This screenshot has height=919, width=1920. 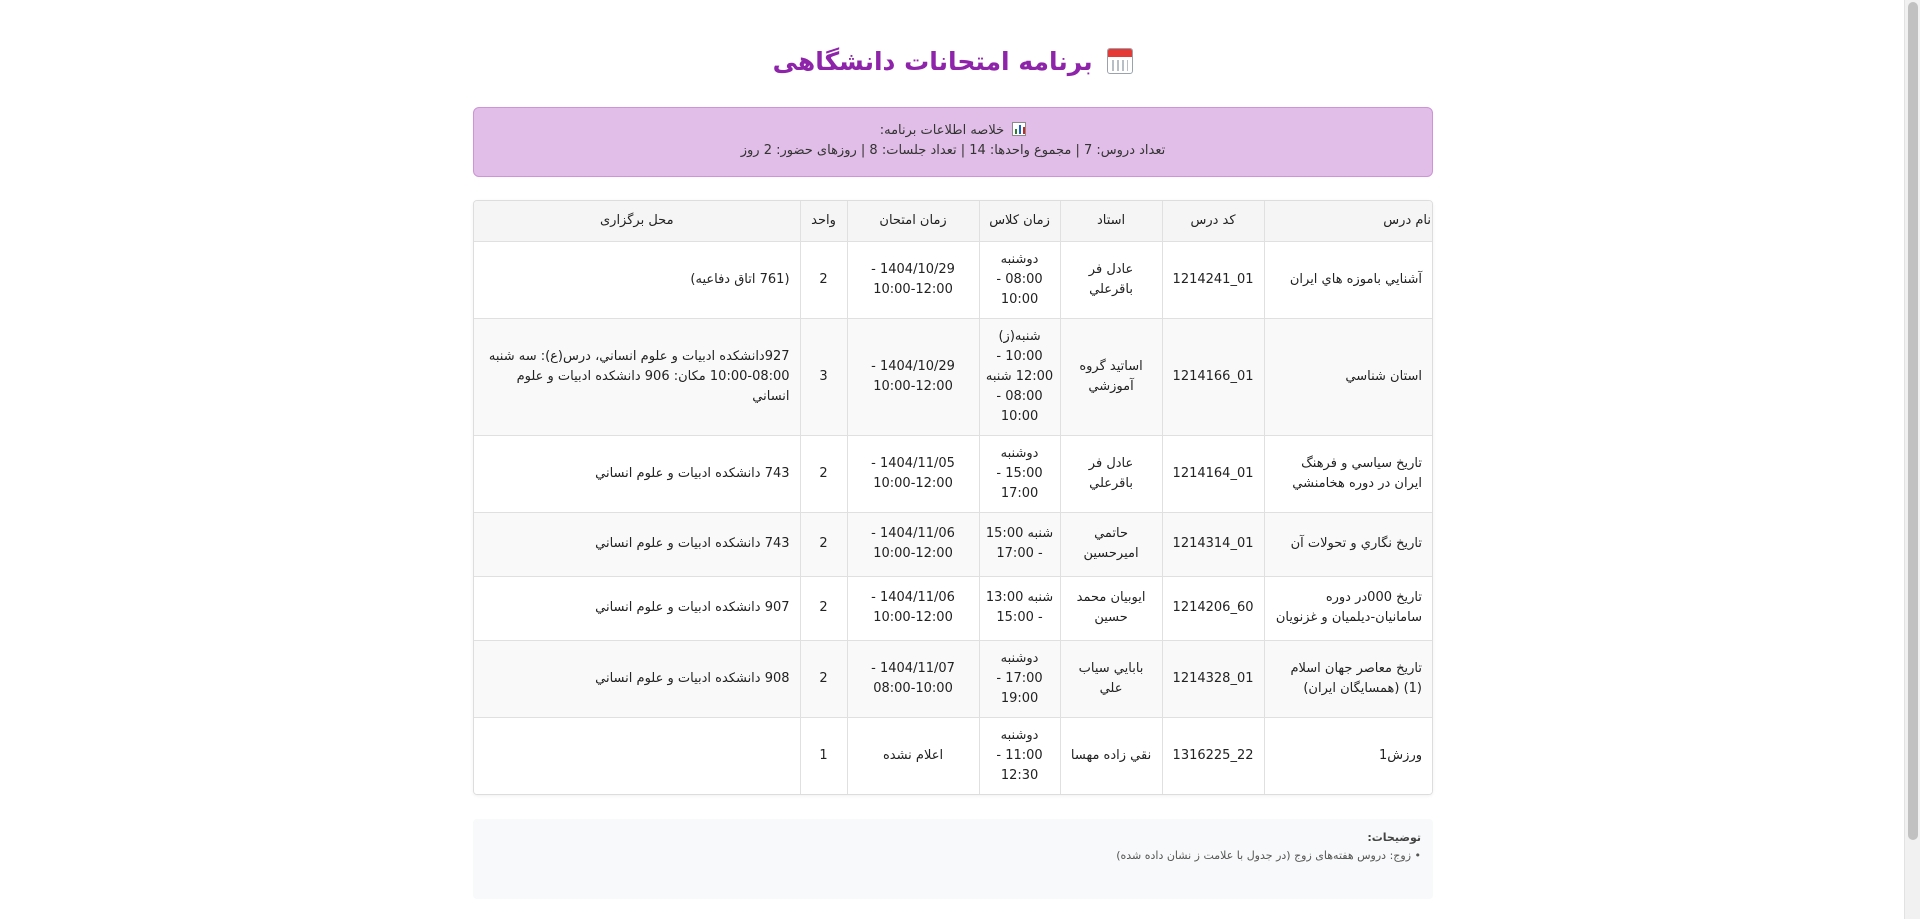 I want to click on cell-professor: بابايي سياب علي, so click(x=1111, y=678).